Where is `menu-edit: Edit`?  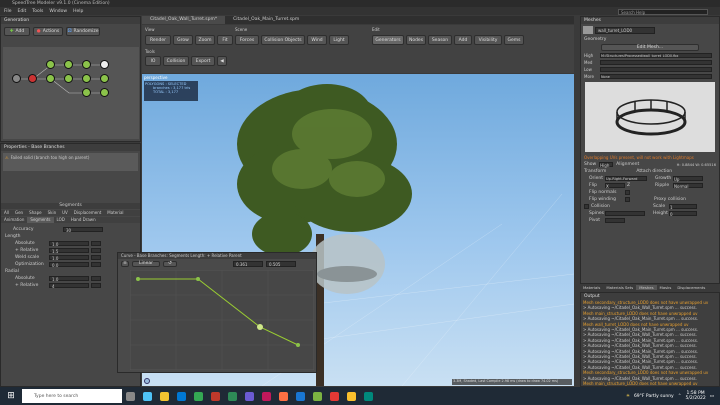
menu-edit: Edit is located at coordinates (22, 11).